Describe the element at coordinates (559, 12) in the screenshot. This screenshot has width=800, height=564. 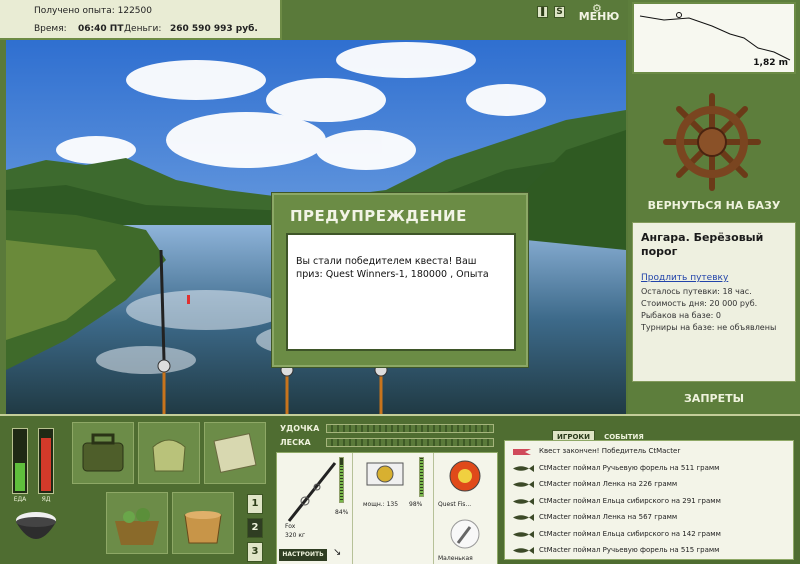
I see `sound-button: S` at that location.